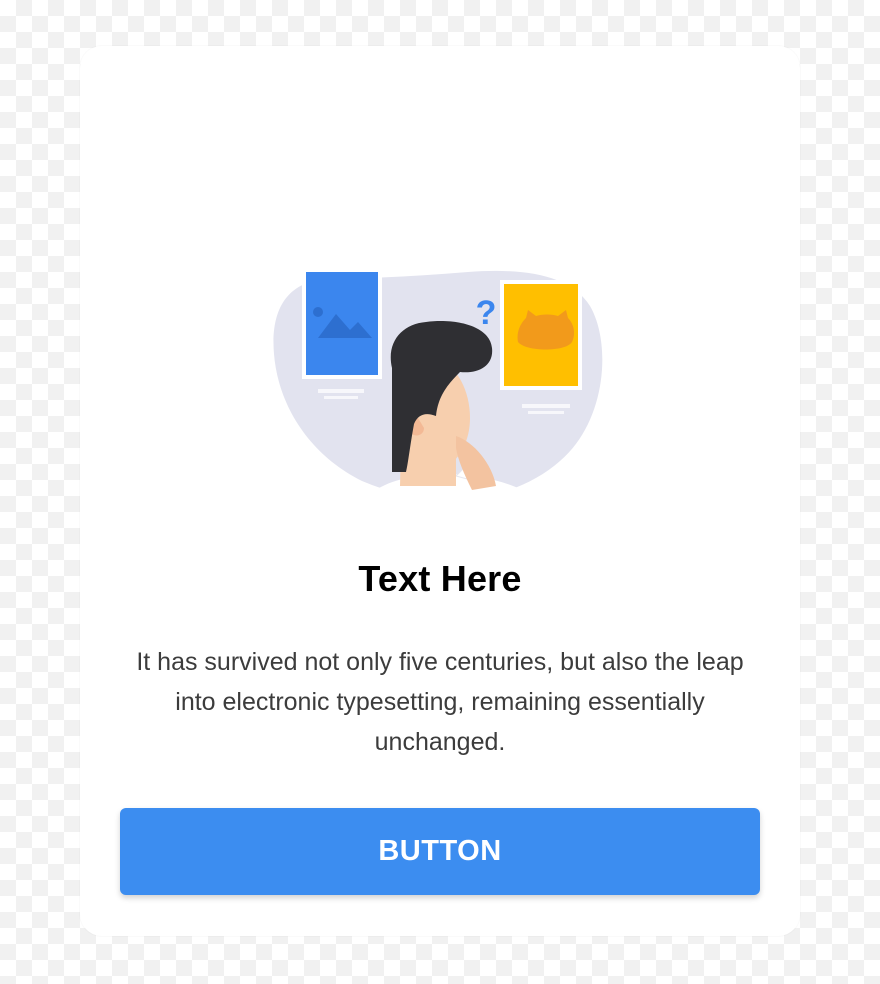 The height and width of the screenshot is (984, 880). I want to click on primary-button: BUTTON, so click(440, 851).